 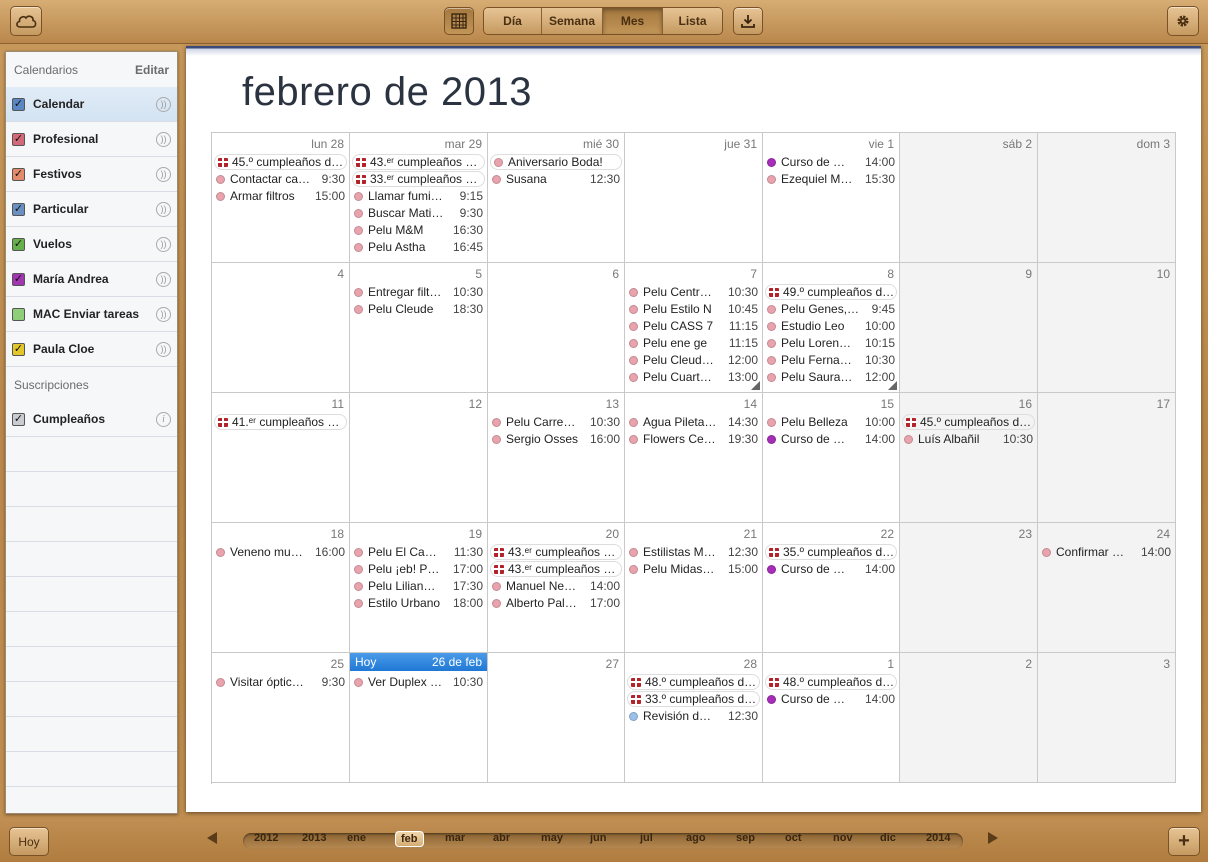 I want to click on event-item: Veneno mu… 16:00, so click(x=280, y=552).